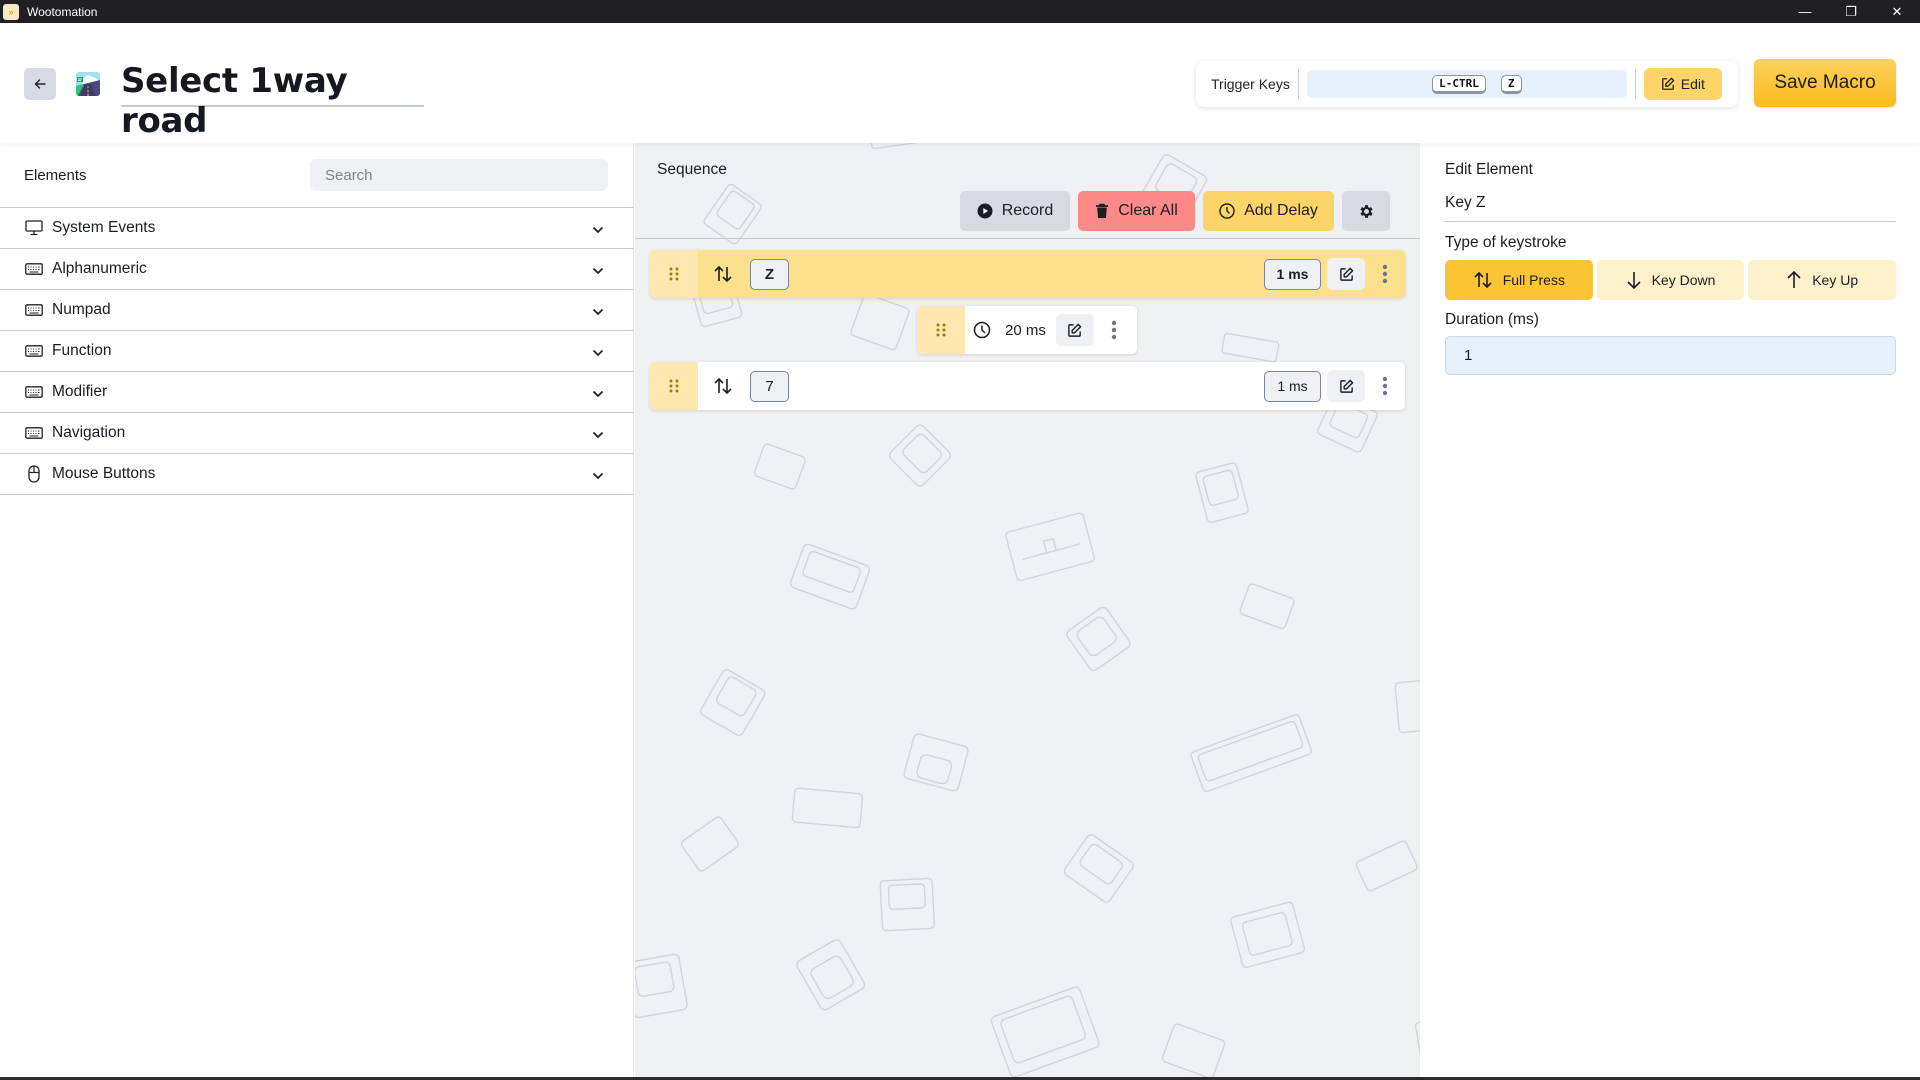 The image size is (1920, 1080). I want to click on category-system-events: System Events, so click(316, 228).